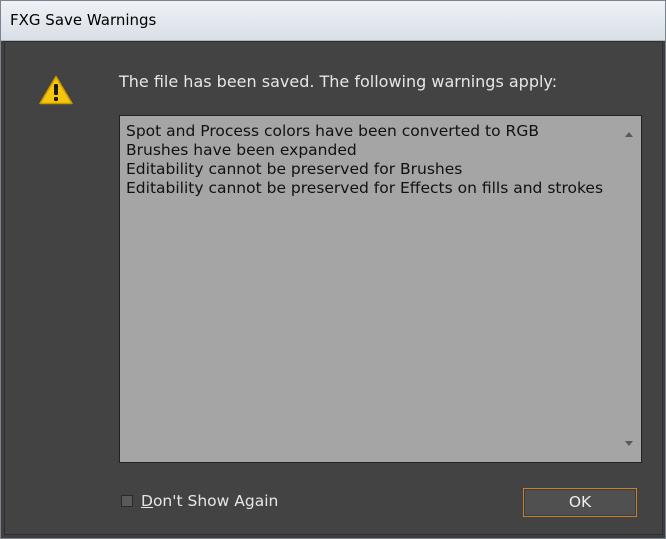  Describe the element at coordinates (127, 501) in the screenshot. I see `dont-show-again-checkbox` at that location.